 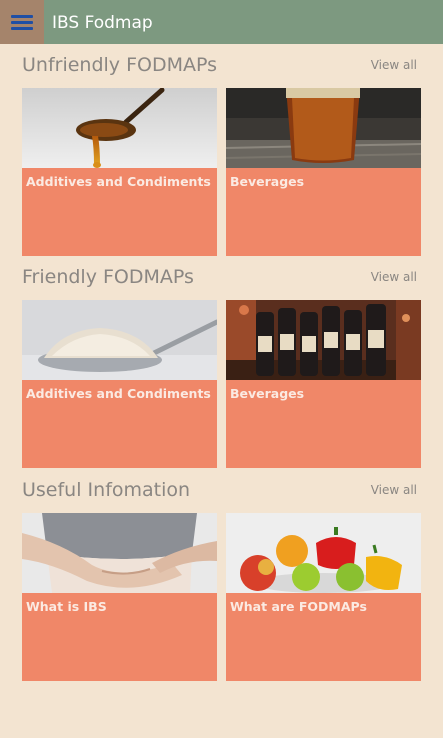 I want to click on card-label: What are FODMAPs, so click(x=298, y=606).